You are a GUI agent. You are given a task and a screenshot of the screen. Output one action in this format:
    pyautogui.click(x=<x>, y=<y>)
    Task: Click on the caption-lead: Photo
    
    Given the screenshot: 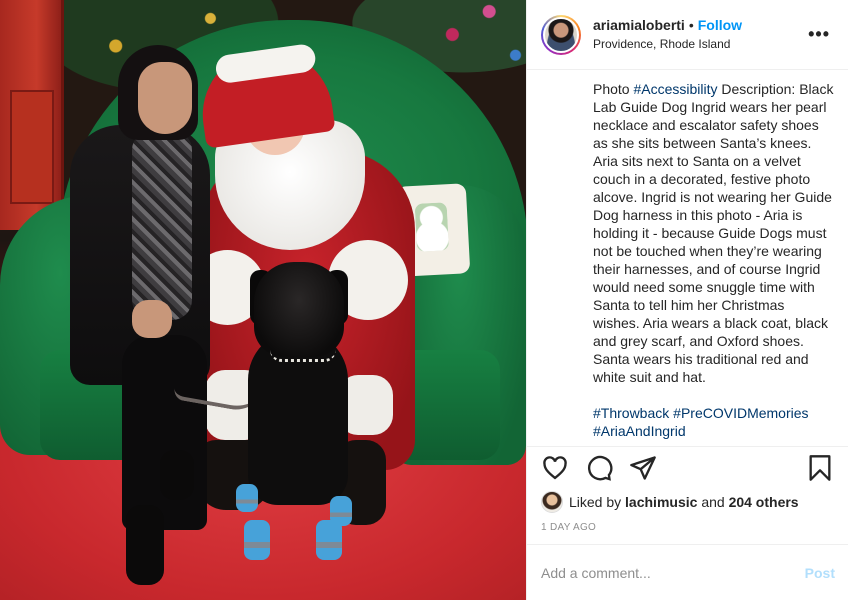 What is the action you would take?
    pyautogui.click(x=613, y=89)
    